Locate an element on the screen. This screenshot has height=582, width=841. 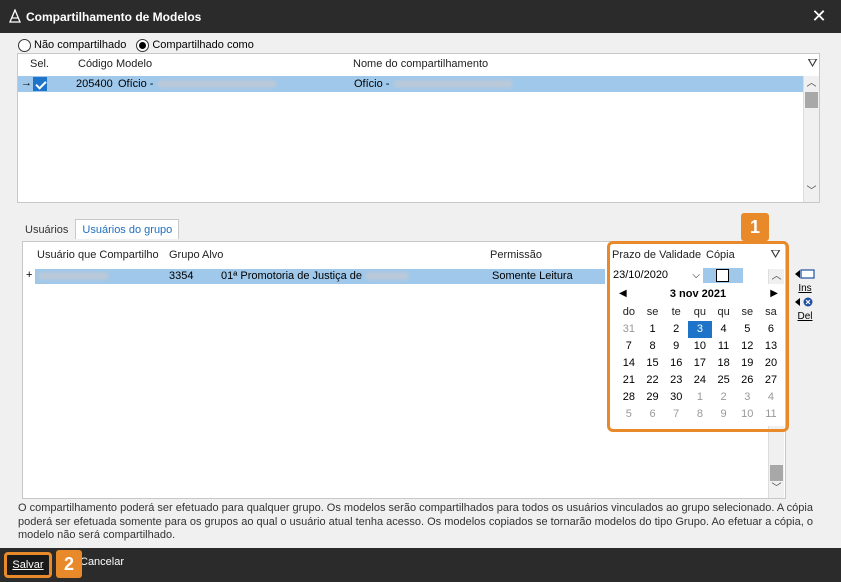
delete-label: Del is located at coordinates (805, 316).